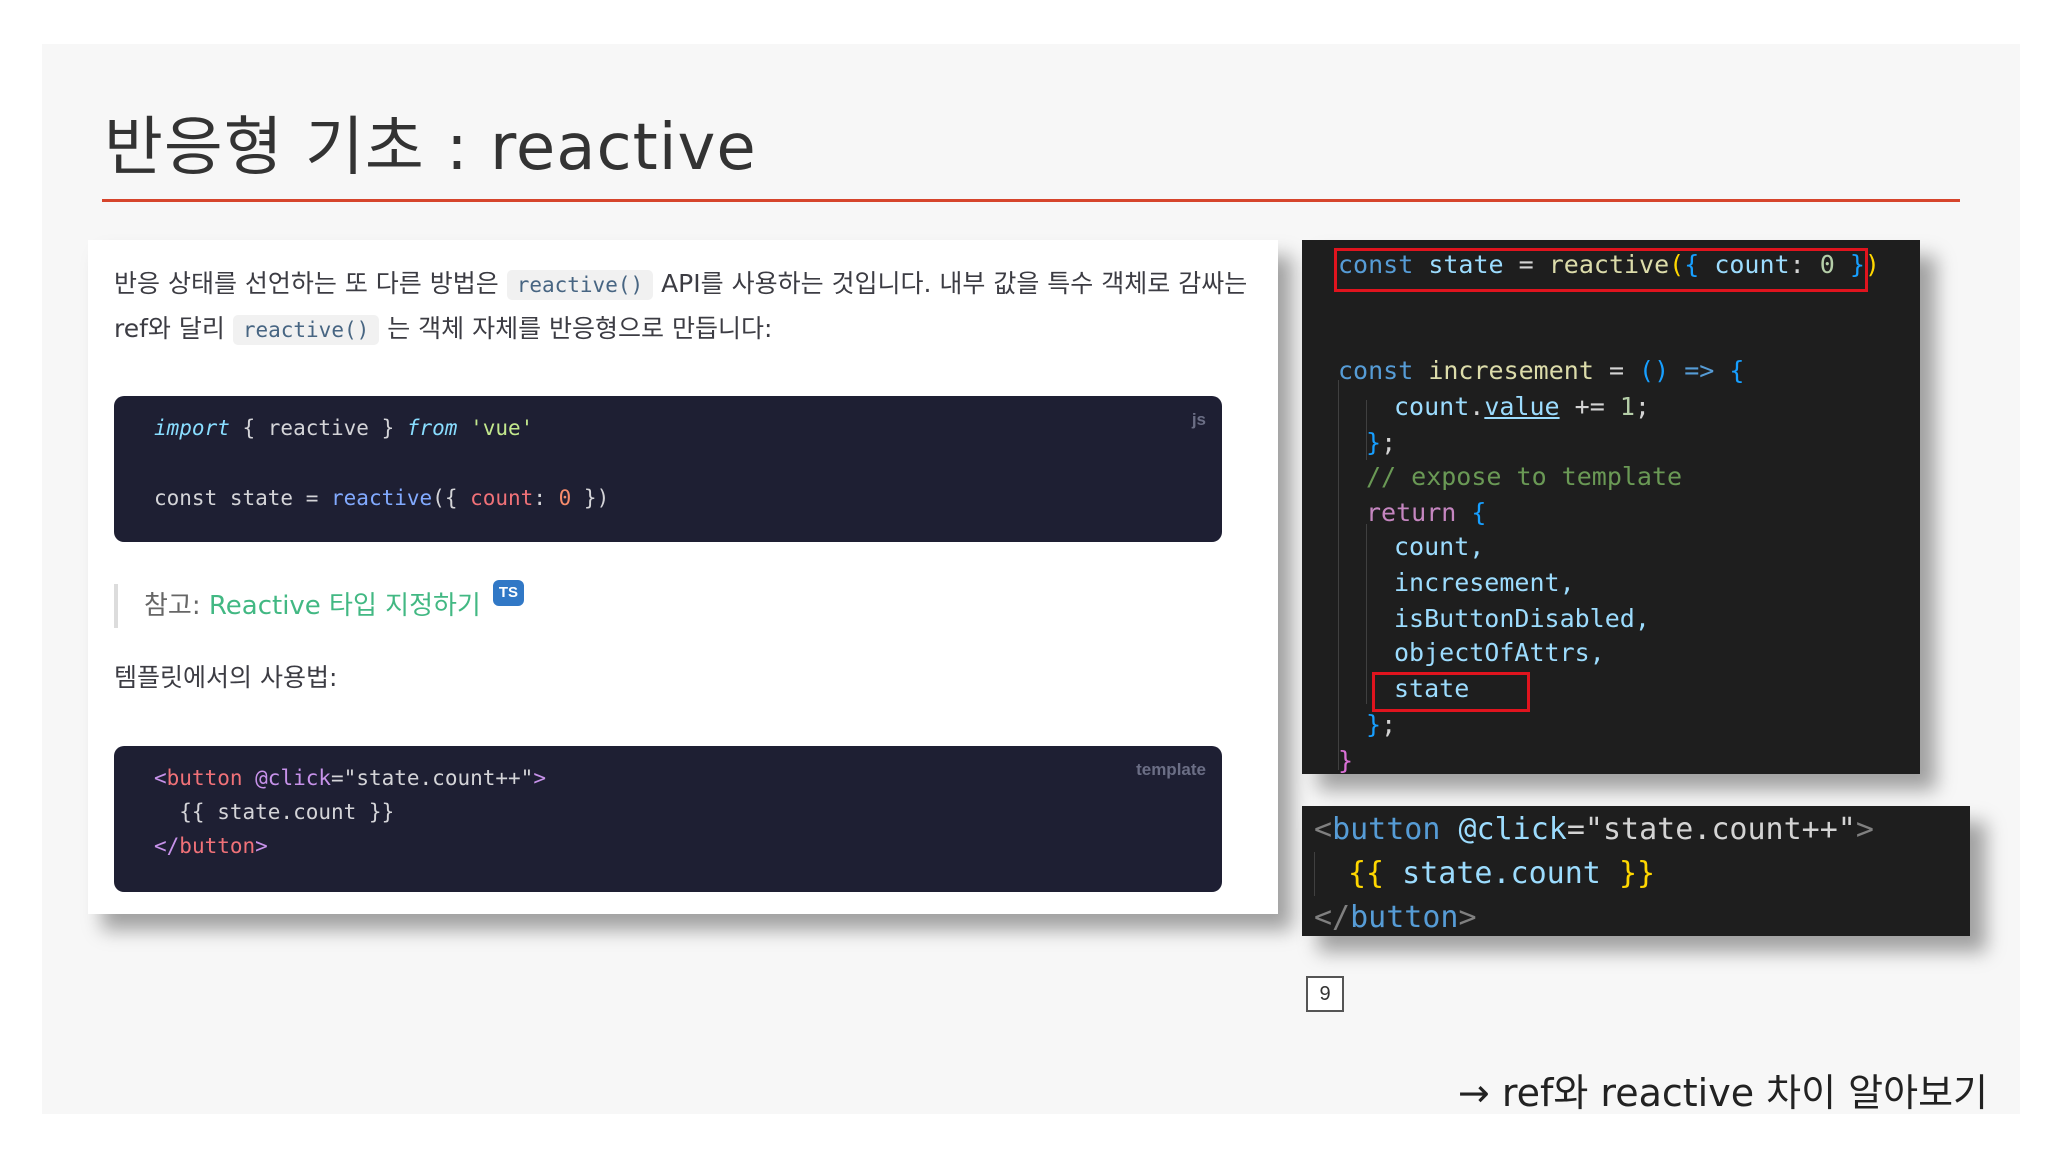  What do you see at coordinates (1601, 270) in the screenshot?
I see `highlight-box-state-declaration` at bounding box center [1601, 270].